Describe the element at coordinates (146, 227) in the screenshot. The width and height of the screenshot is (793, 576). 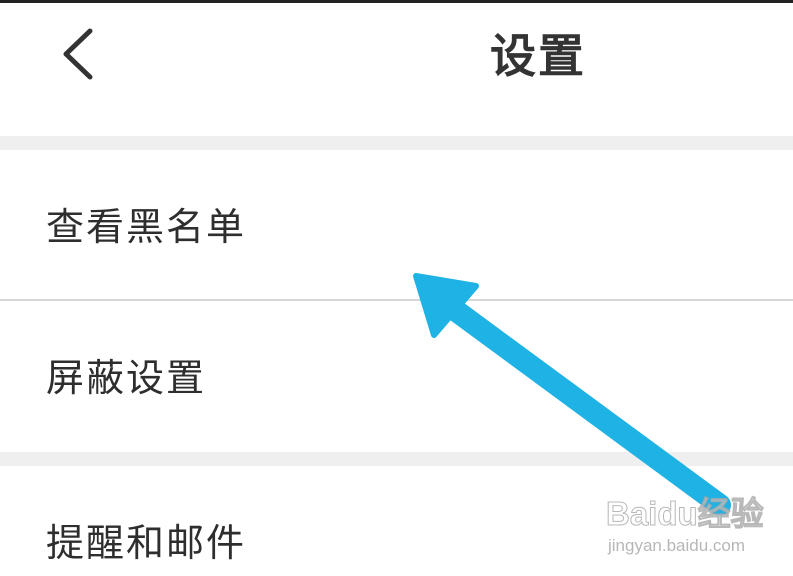
I see `settings-item-label: 查看黑名单` at that location.